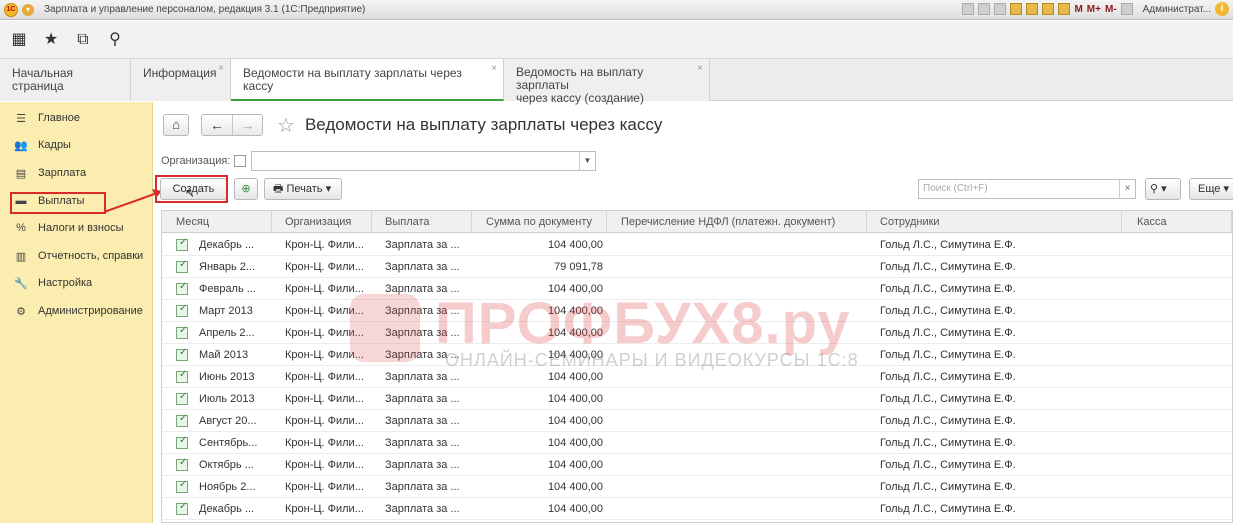 The width and height of the screenshot is (1233, 523). I want to click on column-cashbox: Касса, so click(1177, 222).